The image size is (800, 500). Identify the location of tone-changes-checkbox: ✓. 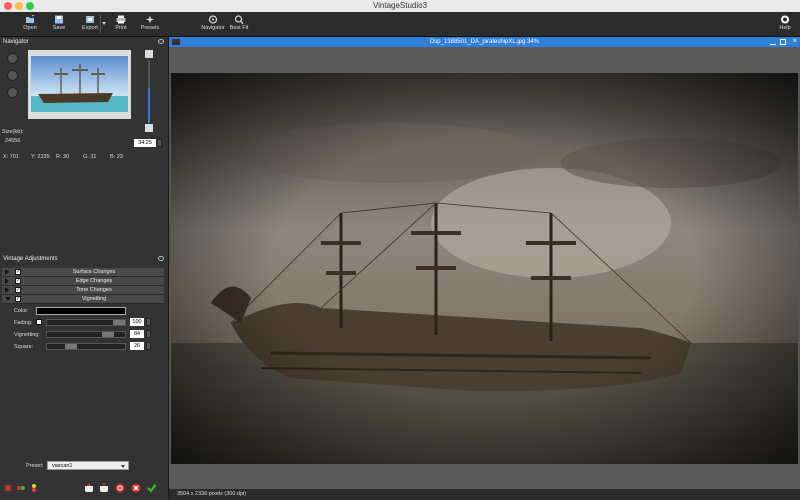
(18, 290).